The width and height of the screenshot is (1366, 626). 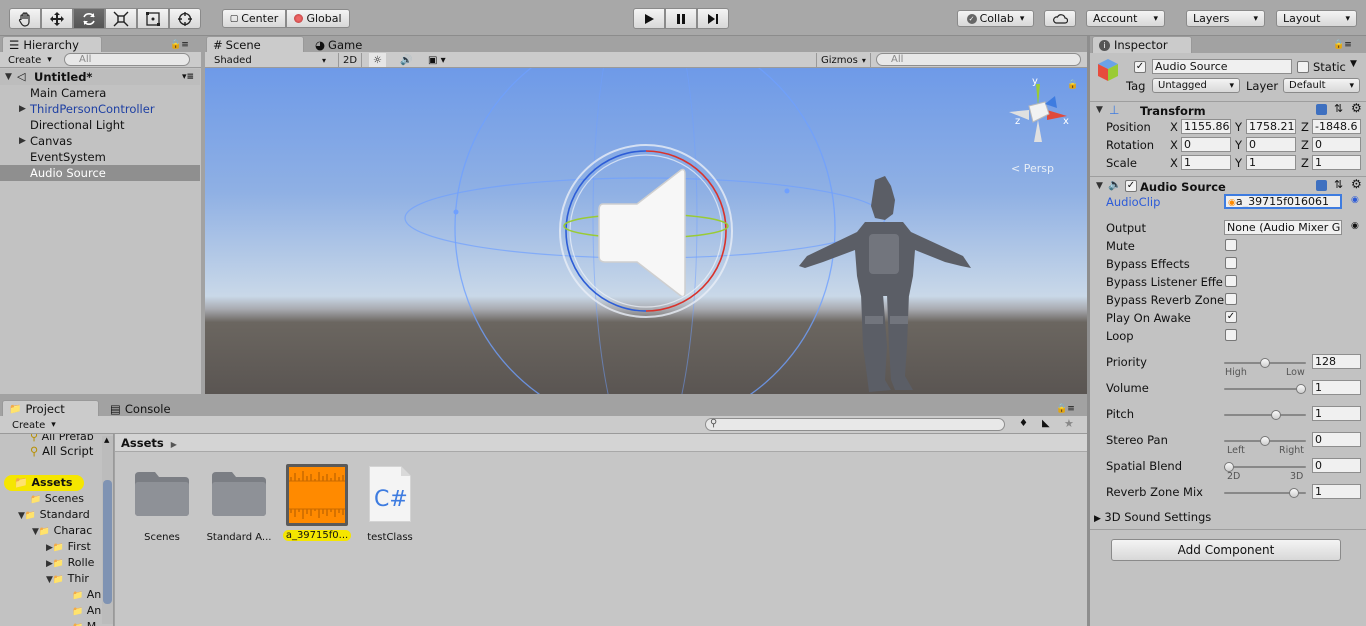 I want to click on move-tool-button, so click(x=57, y=18).